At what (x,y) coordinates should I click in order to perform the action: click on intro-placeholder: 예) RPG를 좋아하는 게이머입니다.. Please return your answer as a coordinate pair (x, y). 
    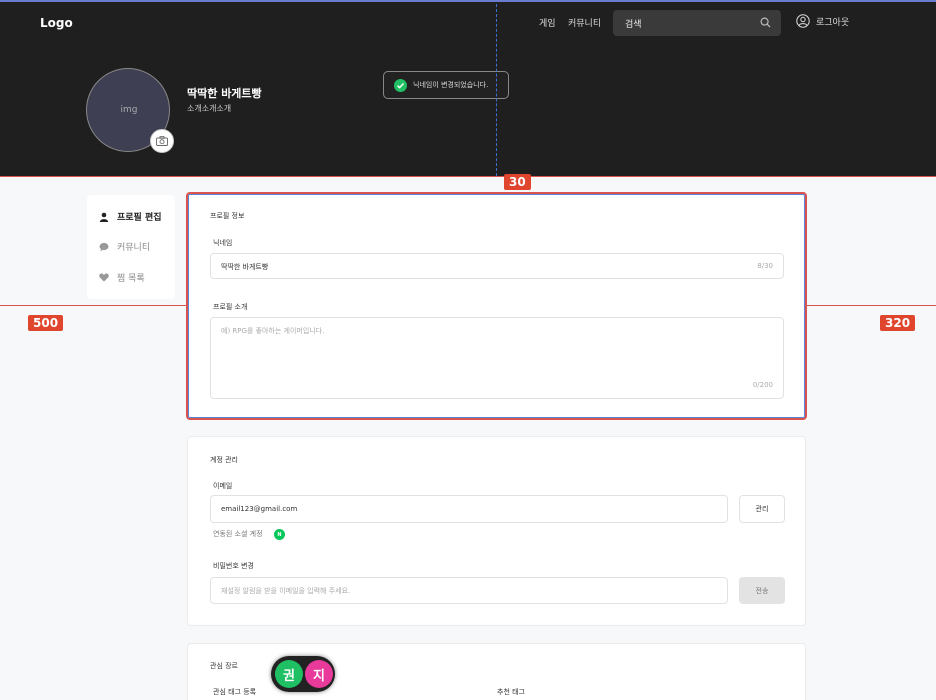
    Looking at the image, I should click on (273, 331).